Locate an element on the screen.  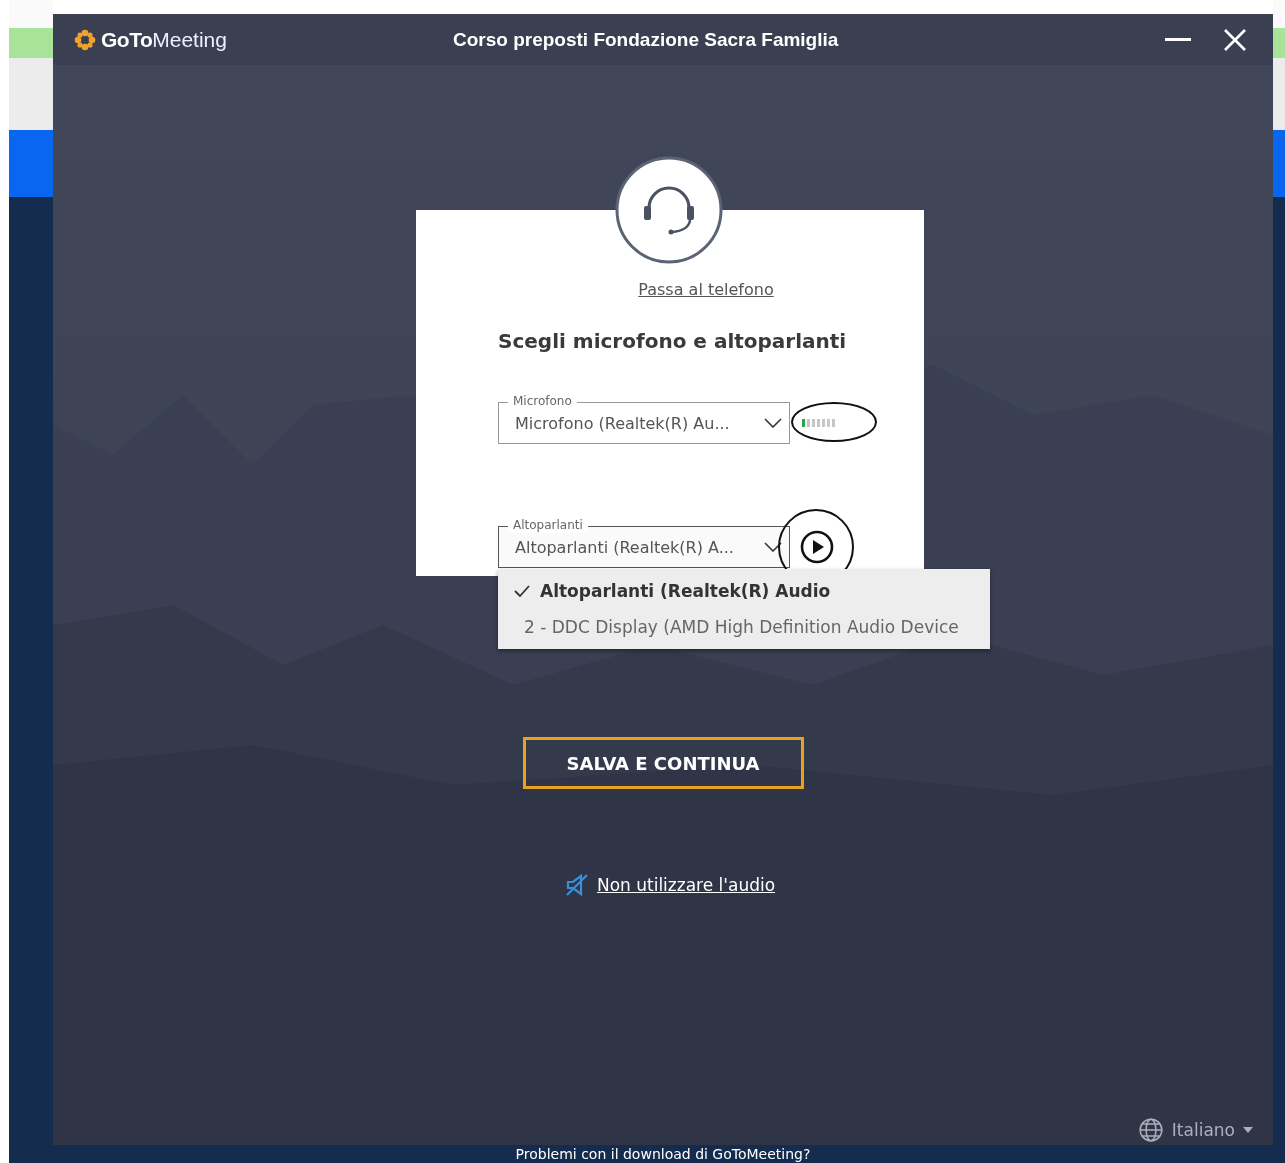
caret-icon is located at coordinates (1248, 1130).